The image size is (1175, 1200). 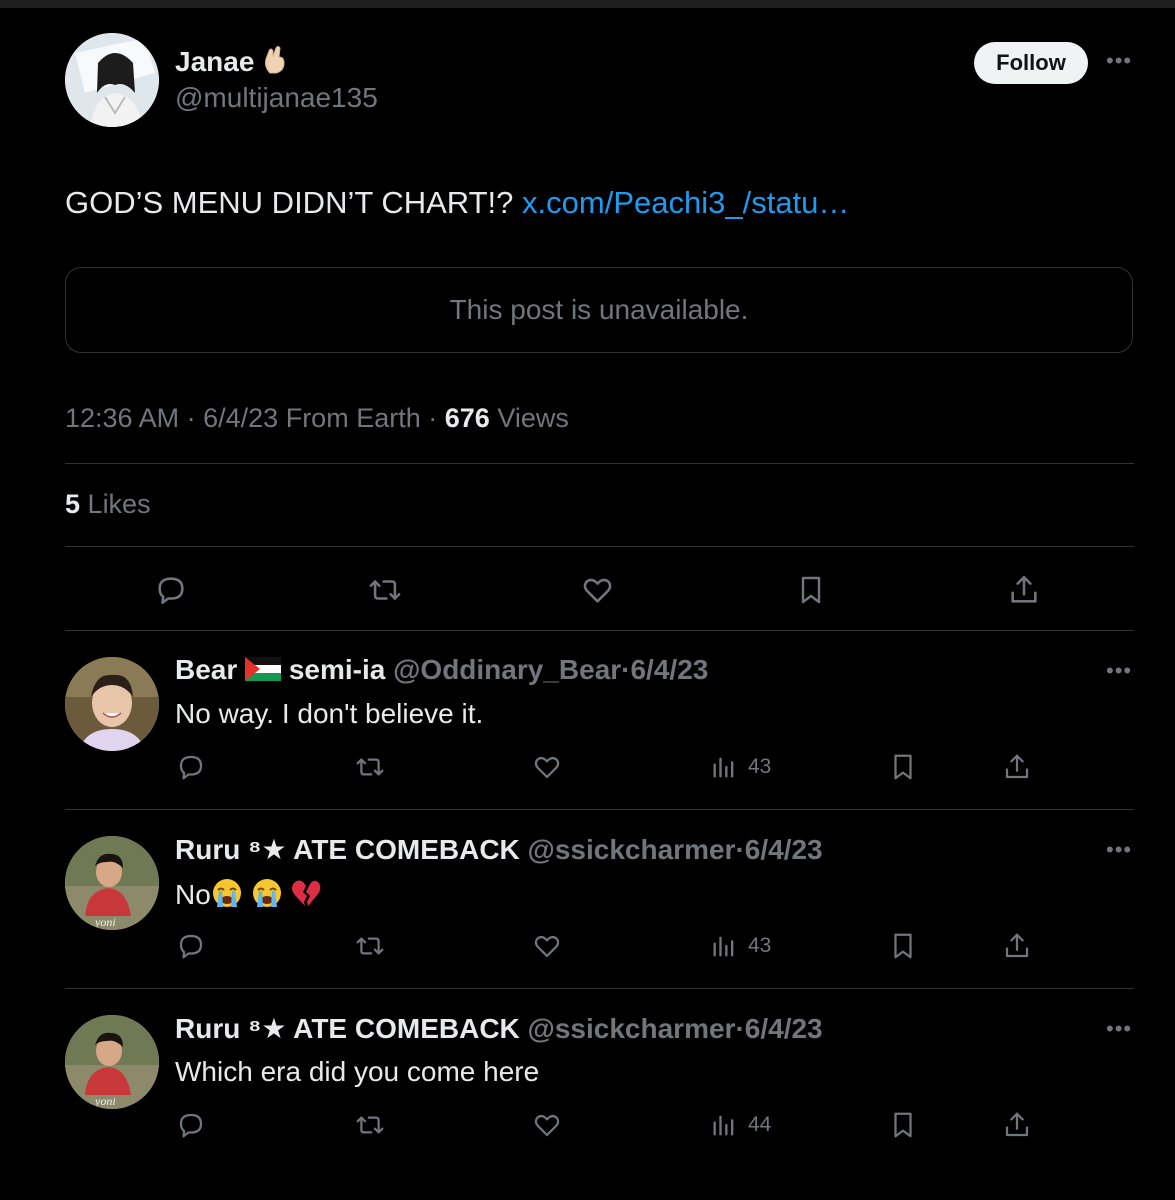 I want to click on reply-avatar, so click(x=112, y=704).